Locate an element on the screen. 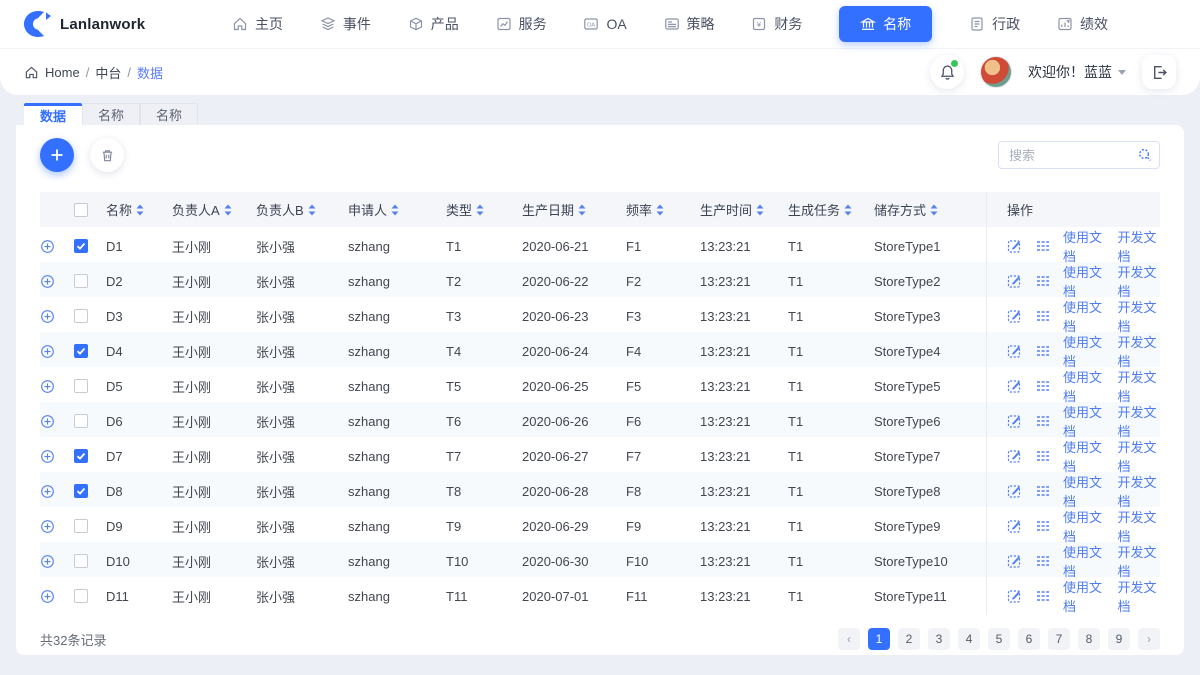 The height and width of the screenshot is (675, 1200). notification-button is located at coordinates (947, 72).